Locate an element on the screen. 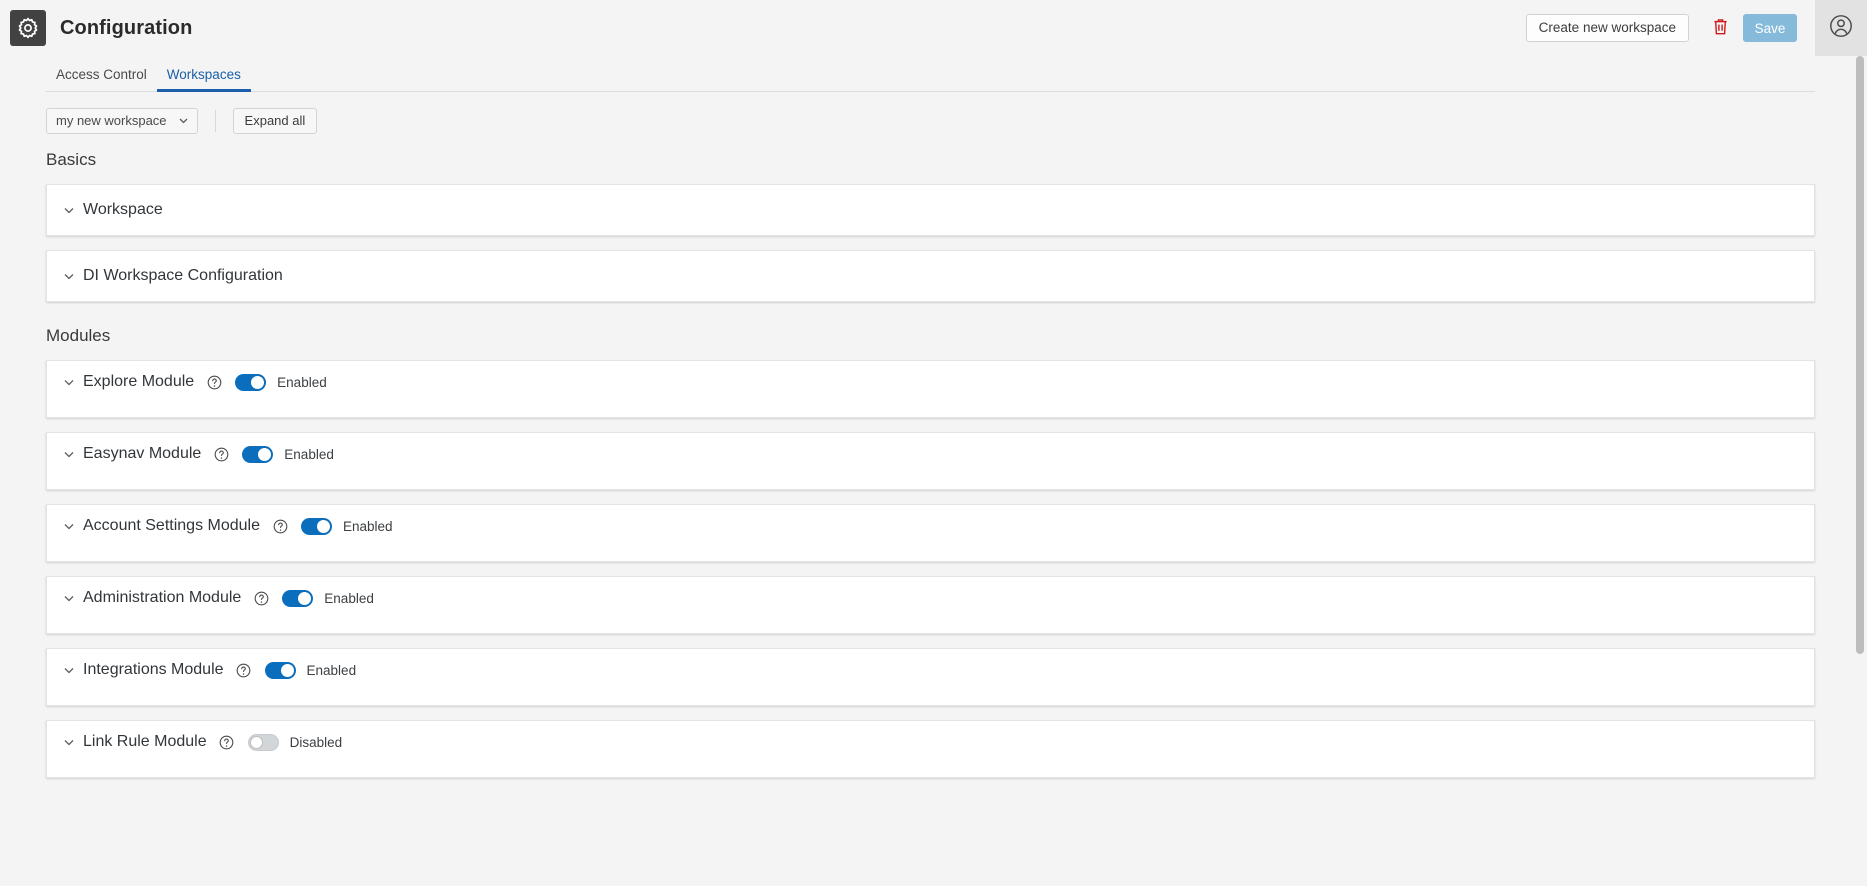 This screenshot has width=1867, height=886. workspace-select: my new workspace is located at coordinates (122, 120).